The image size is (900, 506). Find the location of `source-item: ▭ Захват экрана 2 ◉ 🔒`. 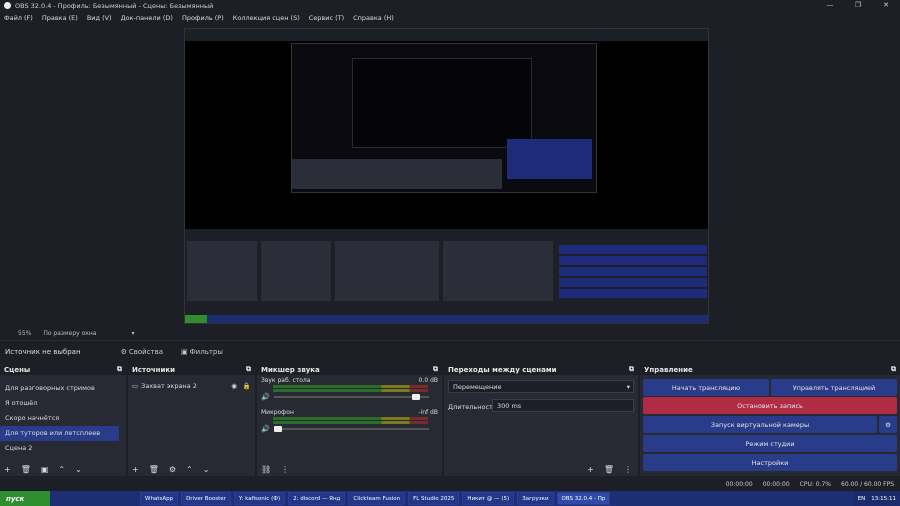

source-item: ▭ Захват экрана 2 ◉ 🔒 is located at coordinates (191, 386).